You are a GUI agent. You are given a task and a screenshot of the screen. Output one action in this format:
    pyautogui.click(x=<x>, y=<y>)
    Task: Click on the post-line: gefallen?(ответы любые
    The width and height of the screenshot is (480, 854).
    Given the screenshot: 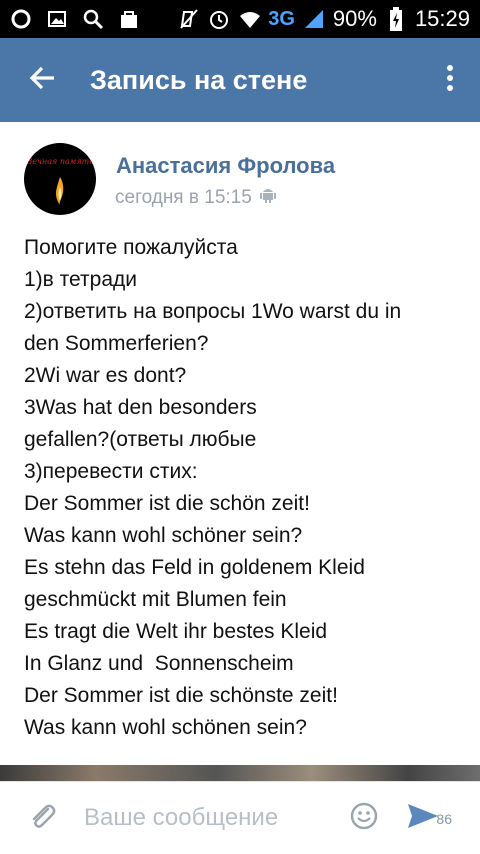 What is the action you would take?
    pyautogui.click(x=140, y=439)
    